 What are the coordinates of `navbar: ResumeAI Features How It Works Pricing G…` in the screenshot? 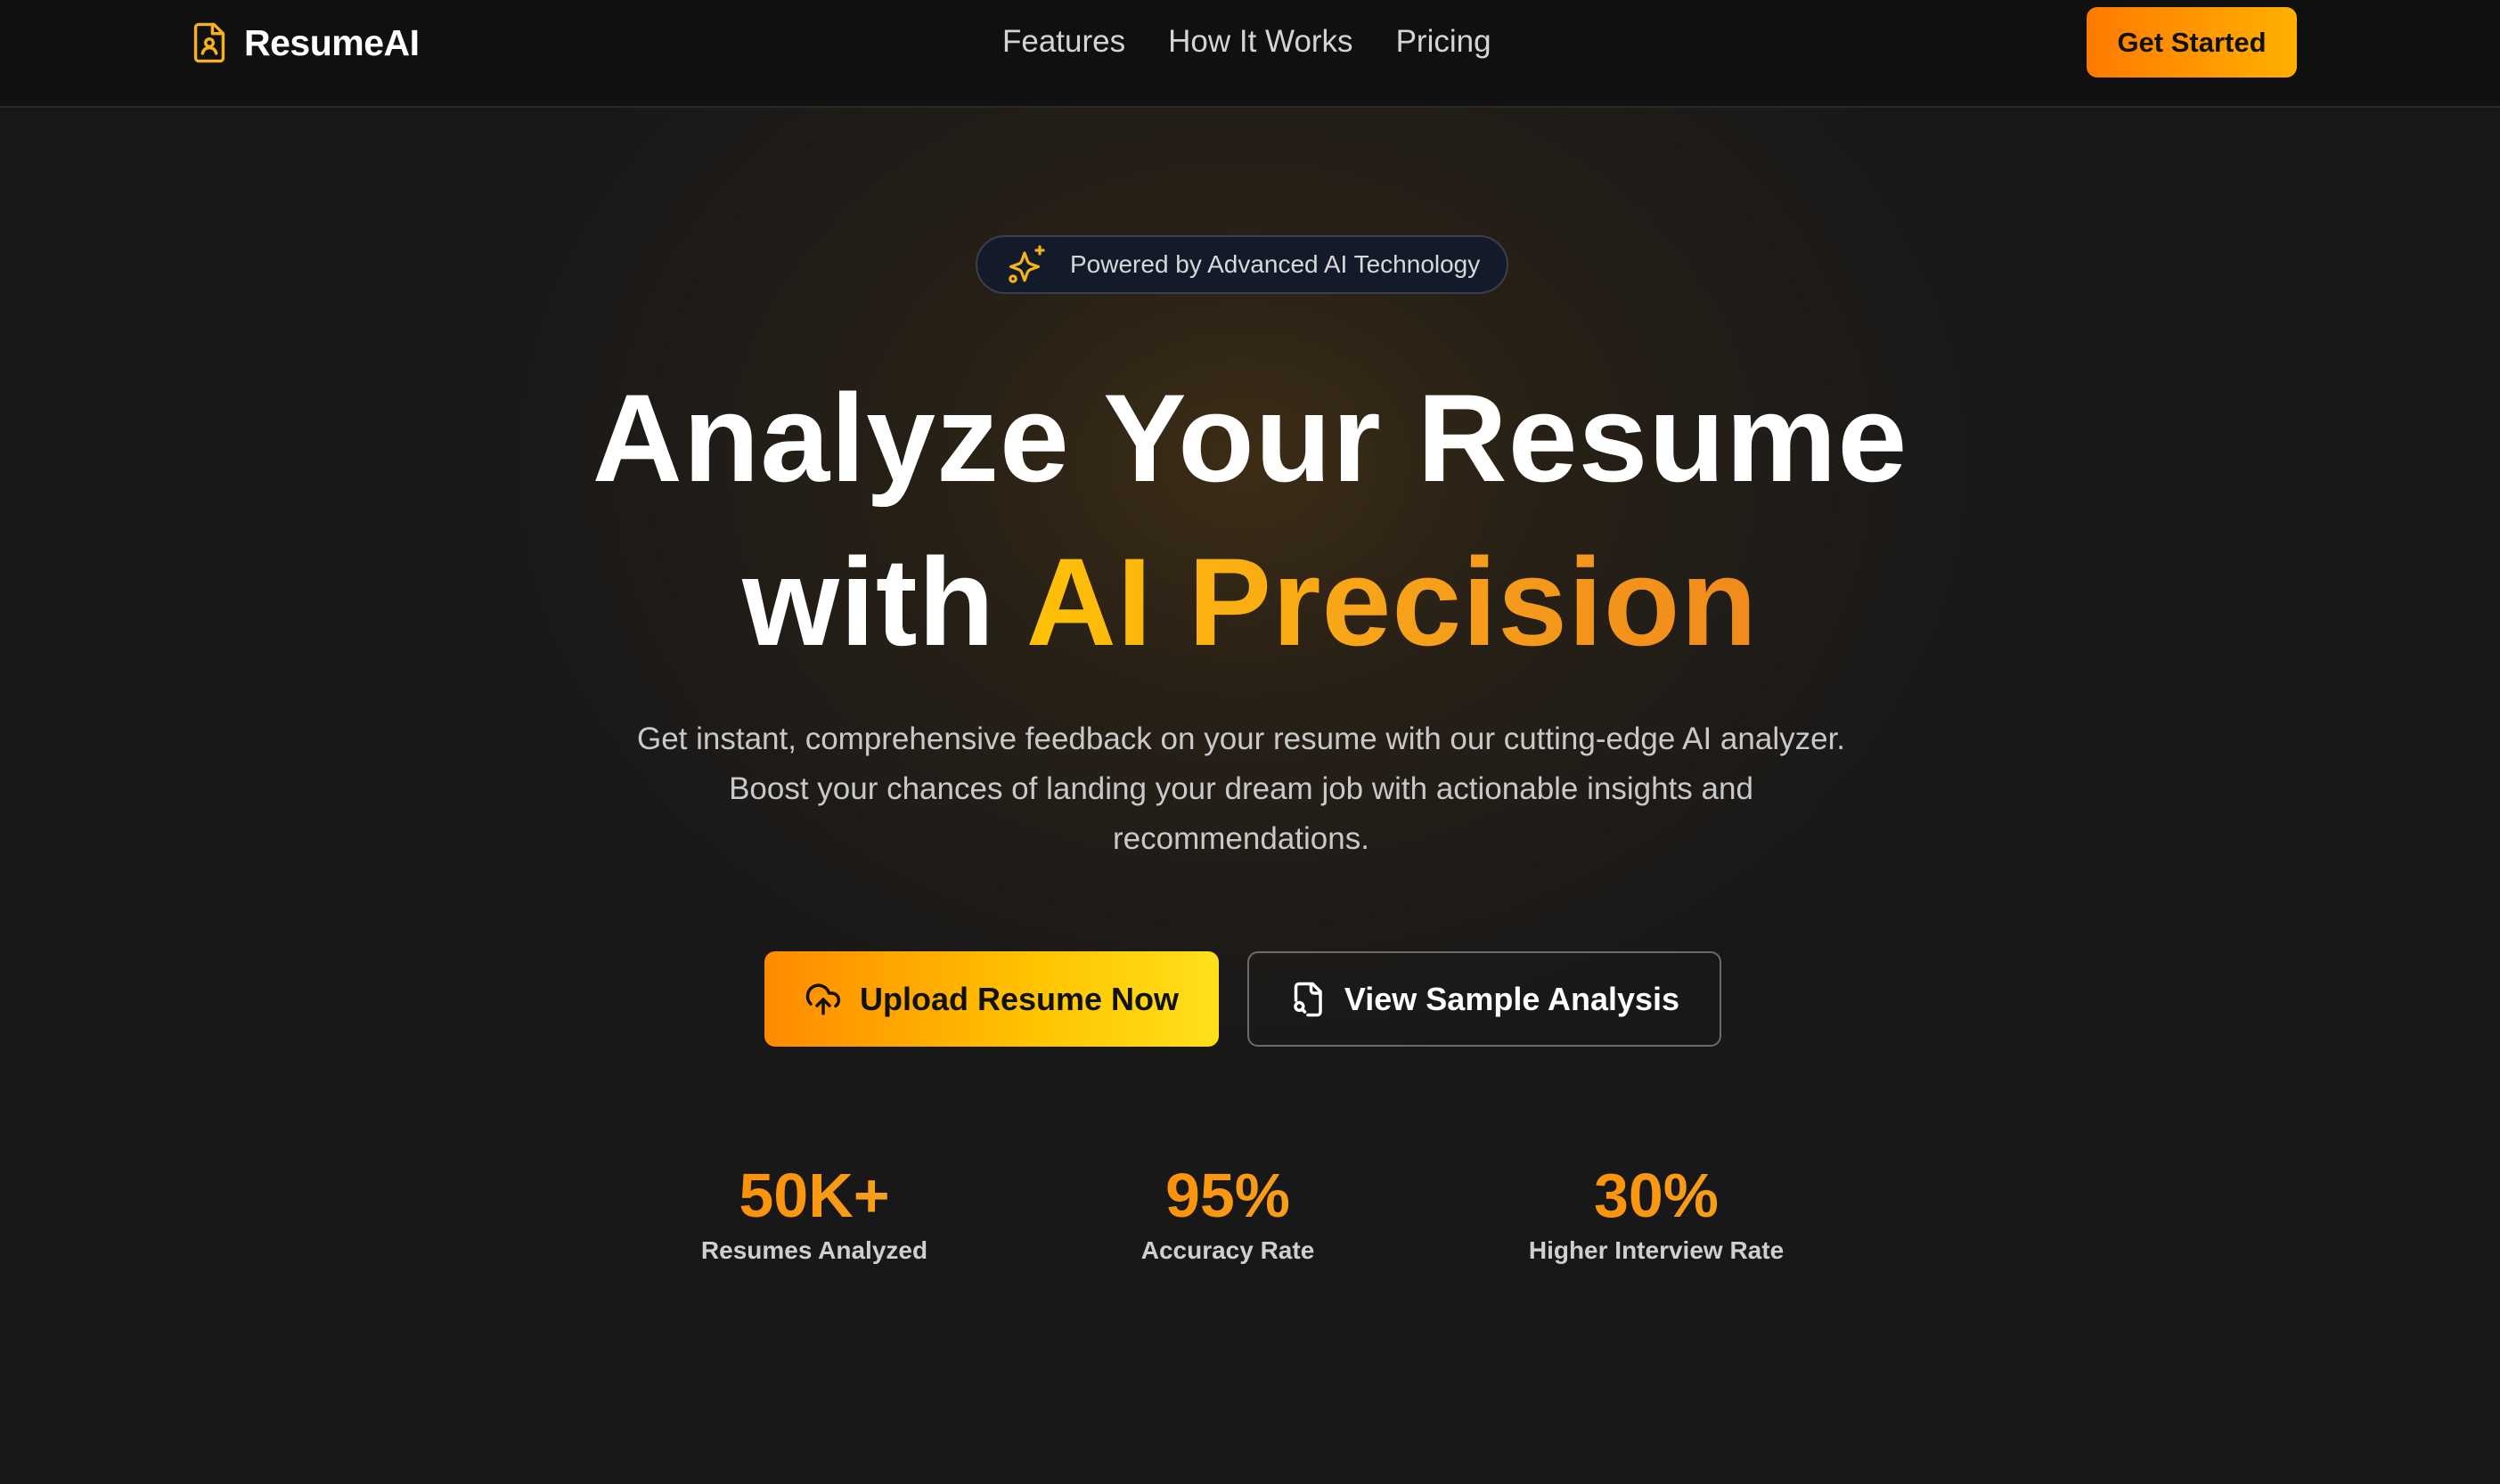 It's located at (1250, 54).